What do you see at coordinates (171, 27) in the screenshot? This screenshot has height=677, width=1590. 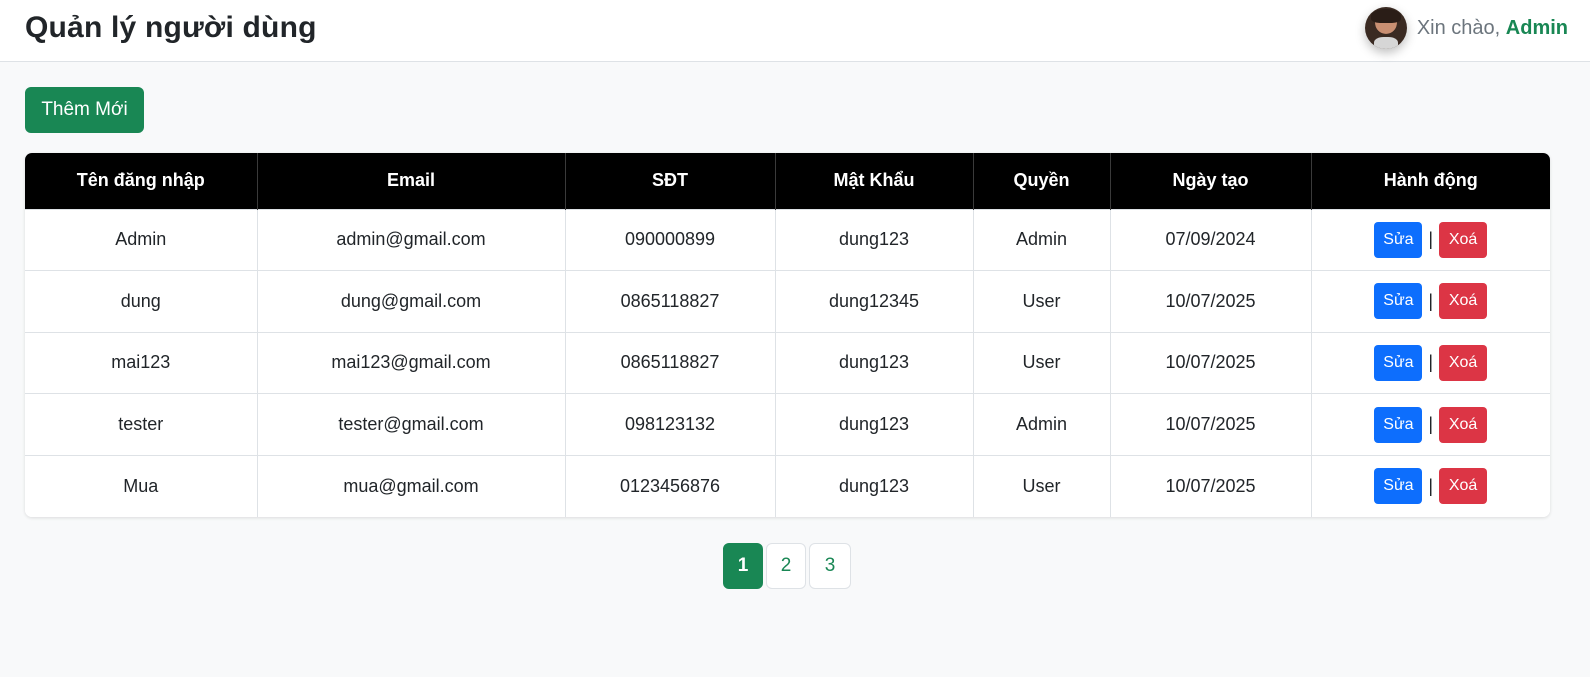 I see `page-title: Quản lý người dùng` at bounding box center [171, 27].